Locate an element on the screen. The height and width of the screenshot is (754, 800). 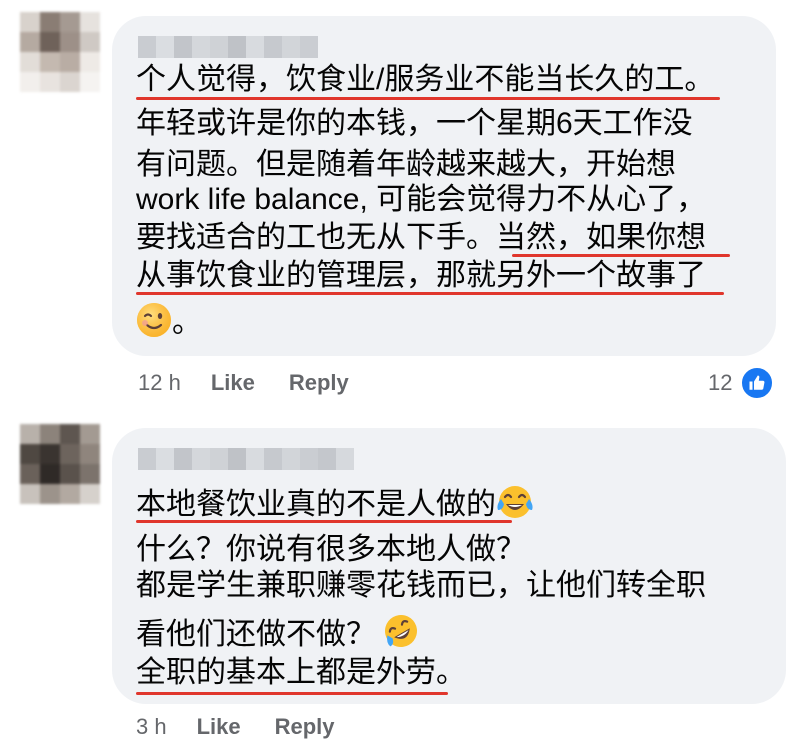
comment-text-line: 看他们还做不做？ is located at coordinates (278, 635).